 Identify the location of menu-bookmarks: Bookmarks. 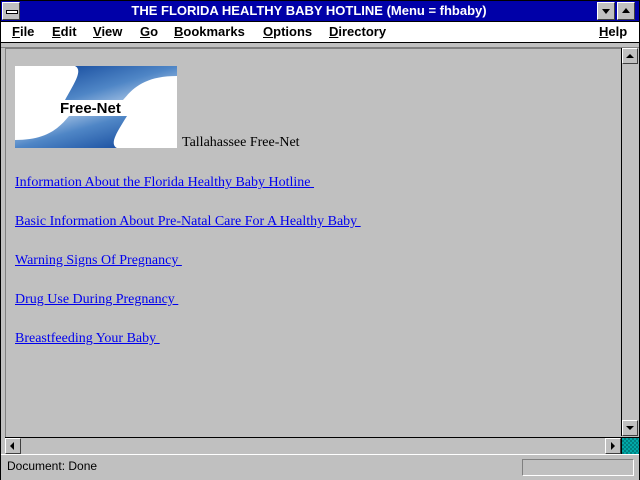
(209, 32).